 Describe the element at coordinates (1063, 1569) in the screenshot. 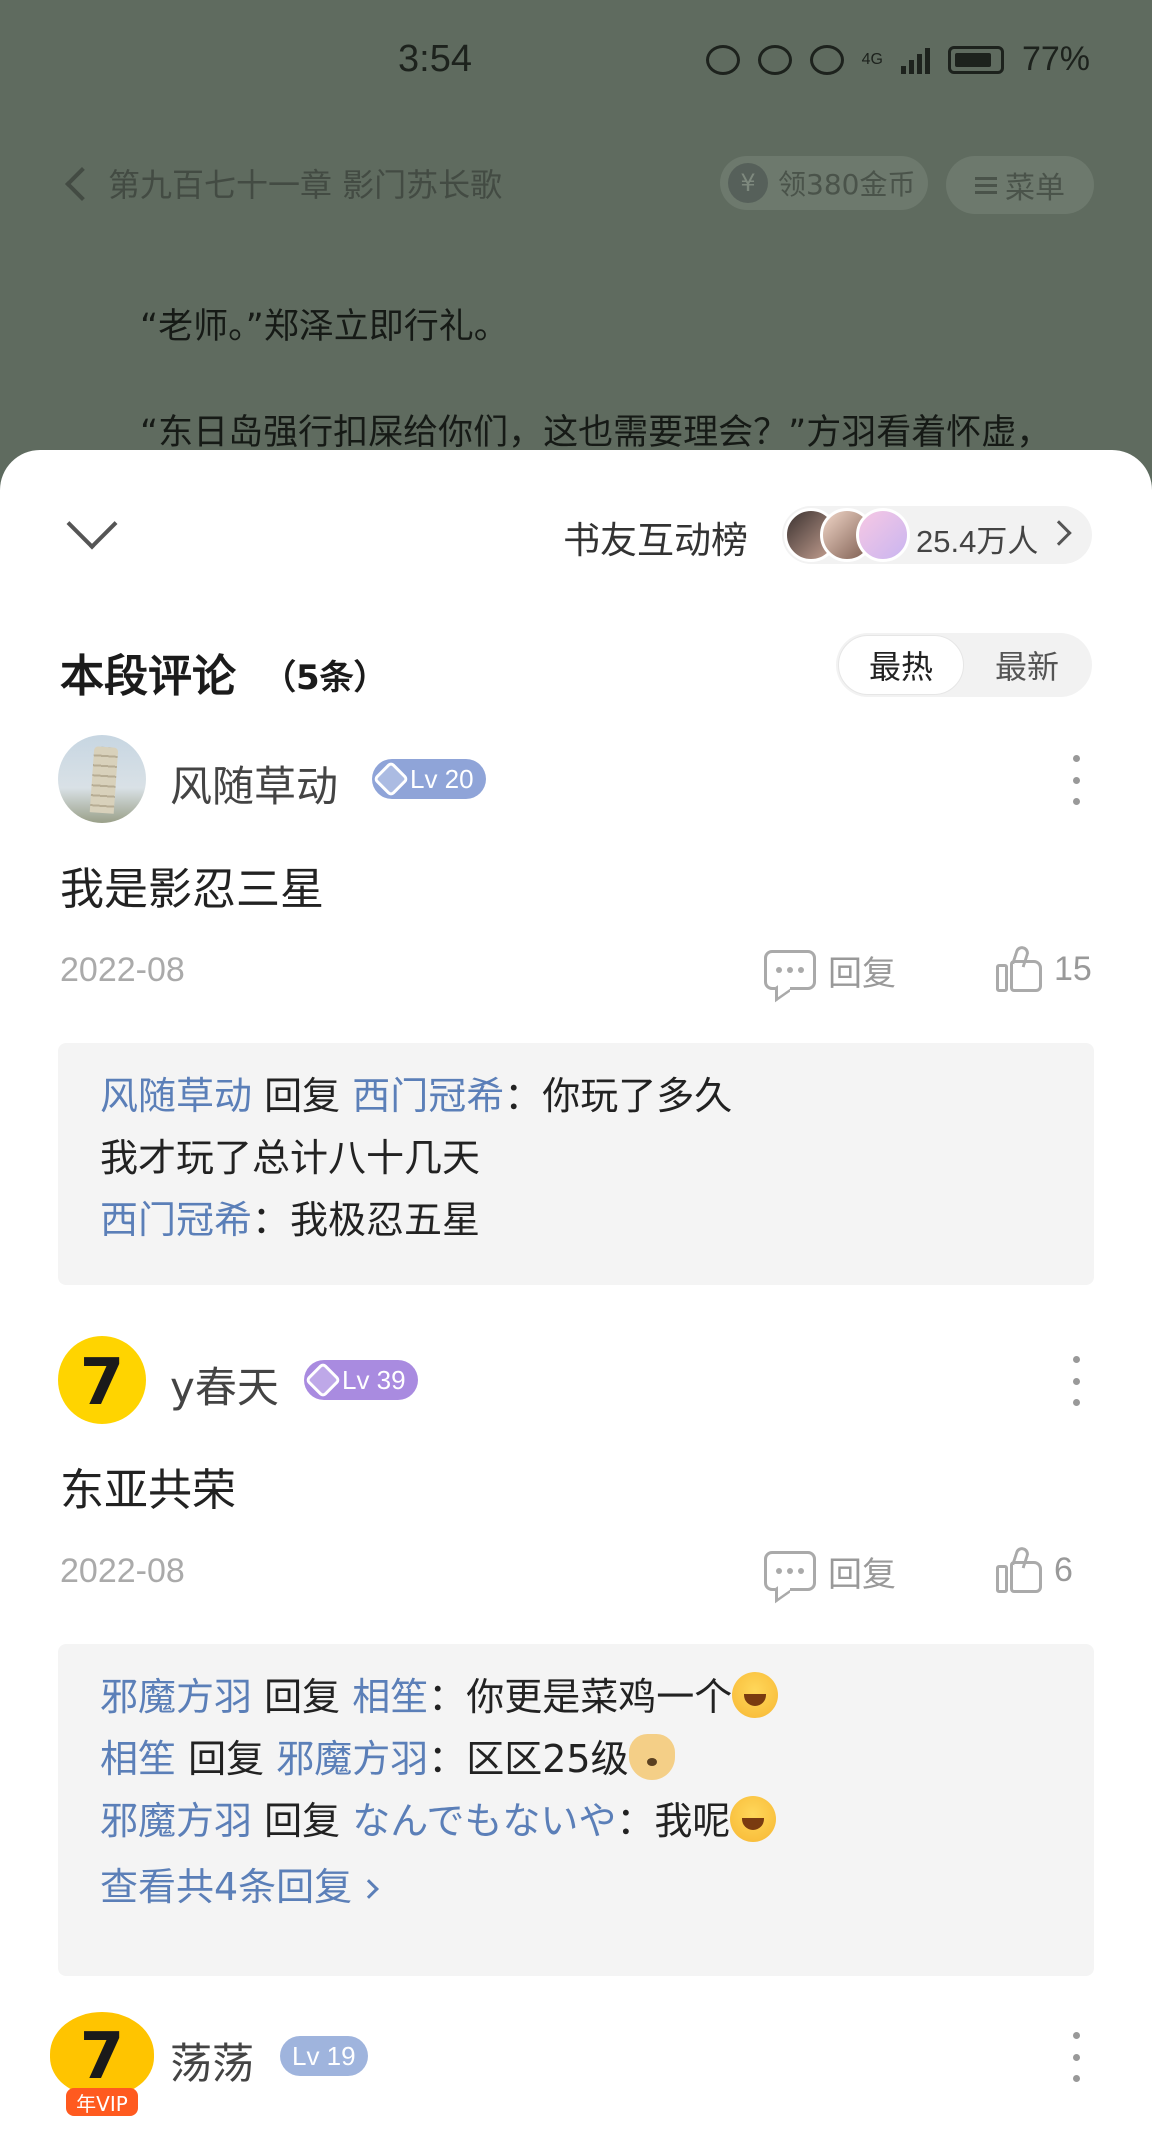

I see `like-count: 6` at that location.